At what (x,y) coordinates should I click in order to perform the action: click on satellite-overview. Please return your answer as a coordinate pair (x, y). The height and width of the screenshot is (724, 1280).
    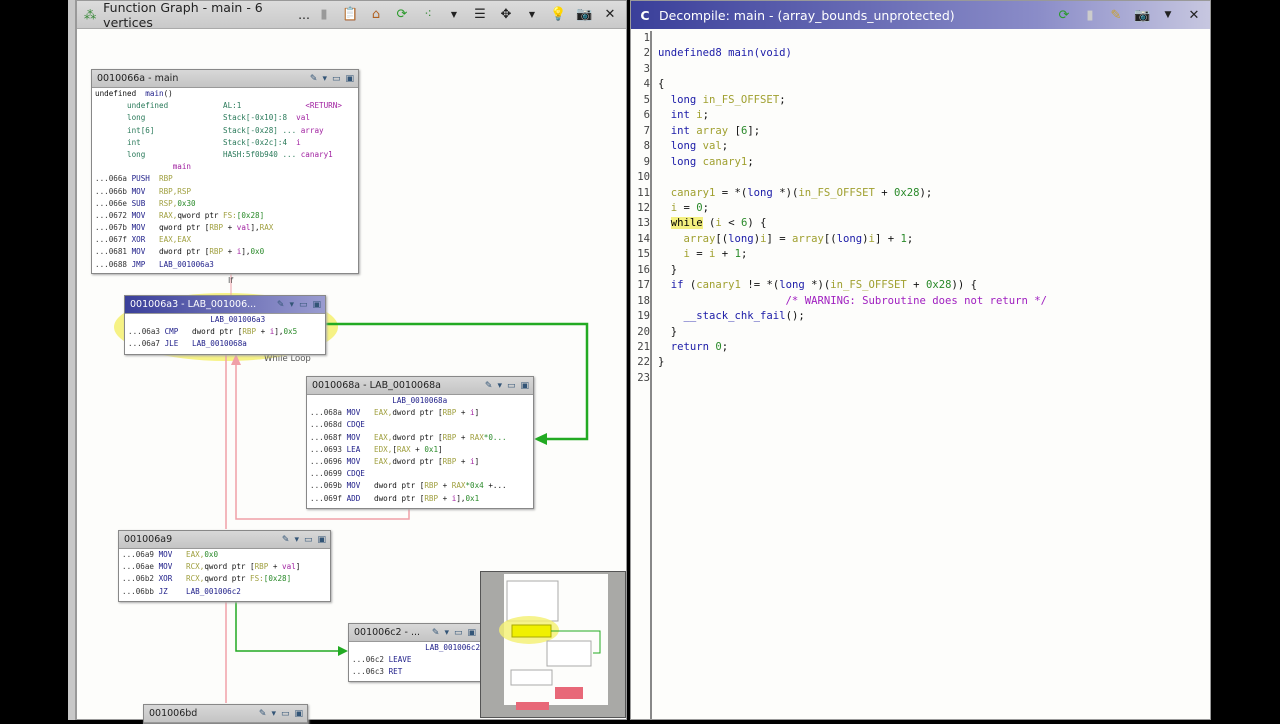
    Looking at the image, I should click on (553, 644).